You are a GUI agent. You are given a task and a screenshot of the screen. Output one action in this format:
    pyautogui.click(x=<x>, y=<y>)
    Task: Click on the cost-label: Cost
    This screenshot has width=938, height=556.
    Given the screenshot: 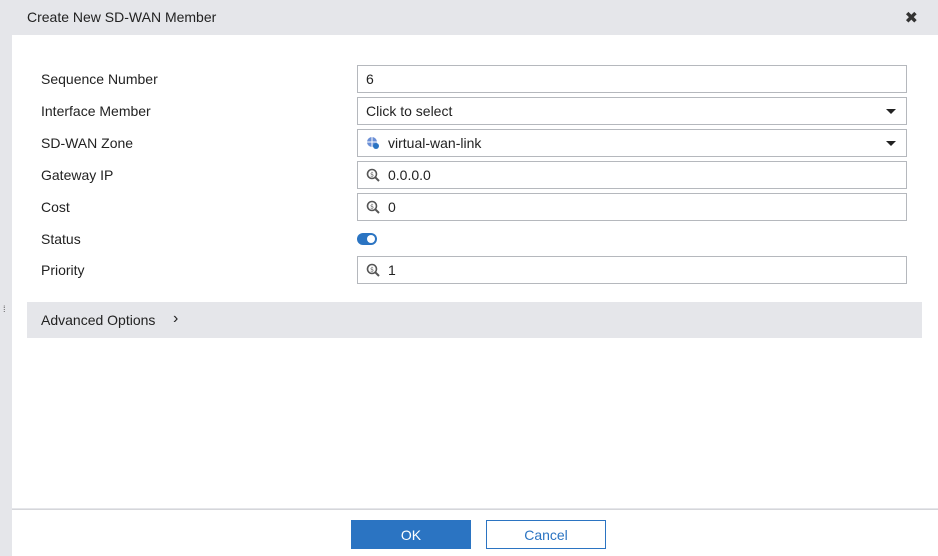 What is the action you would take?
    pyautogui.click(x=55, y=207)
    